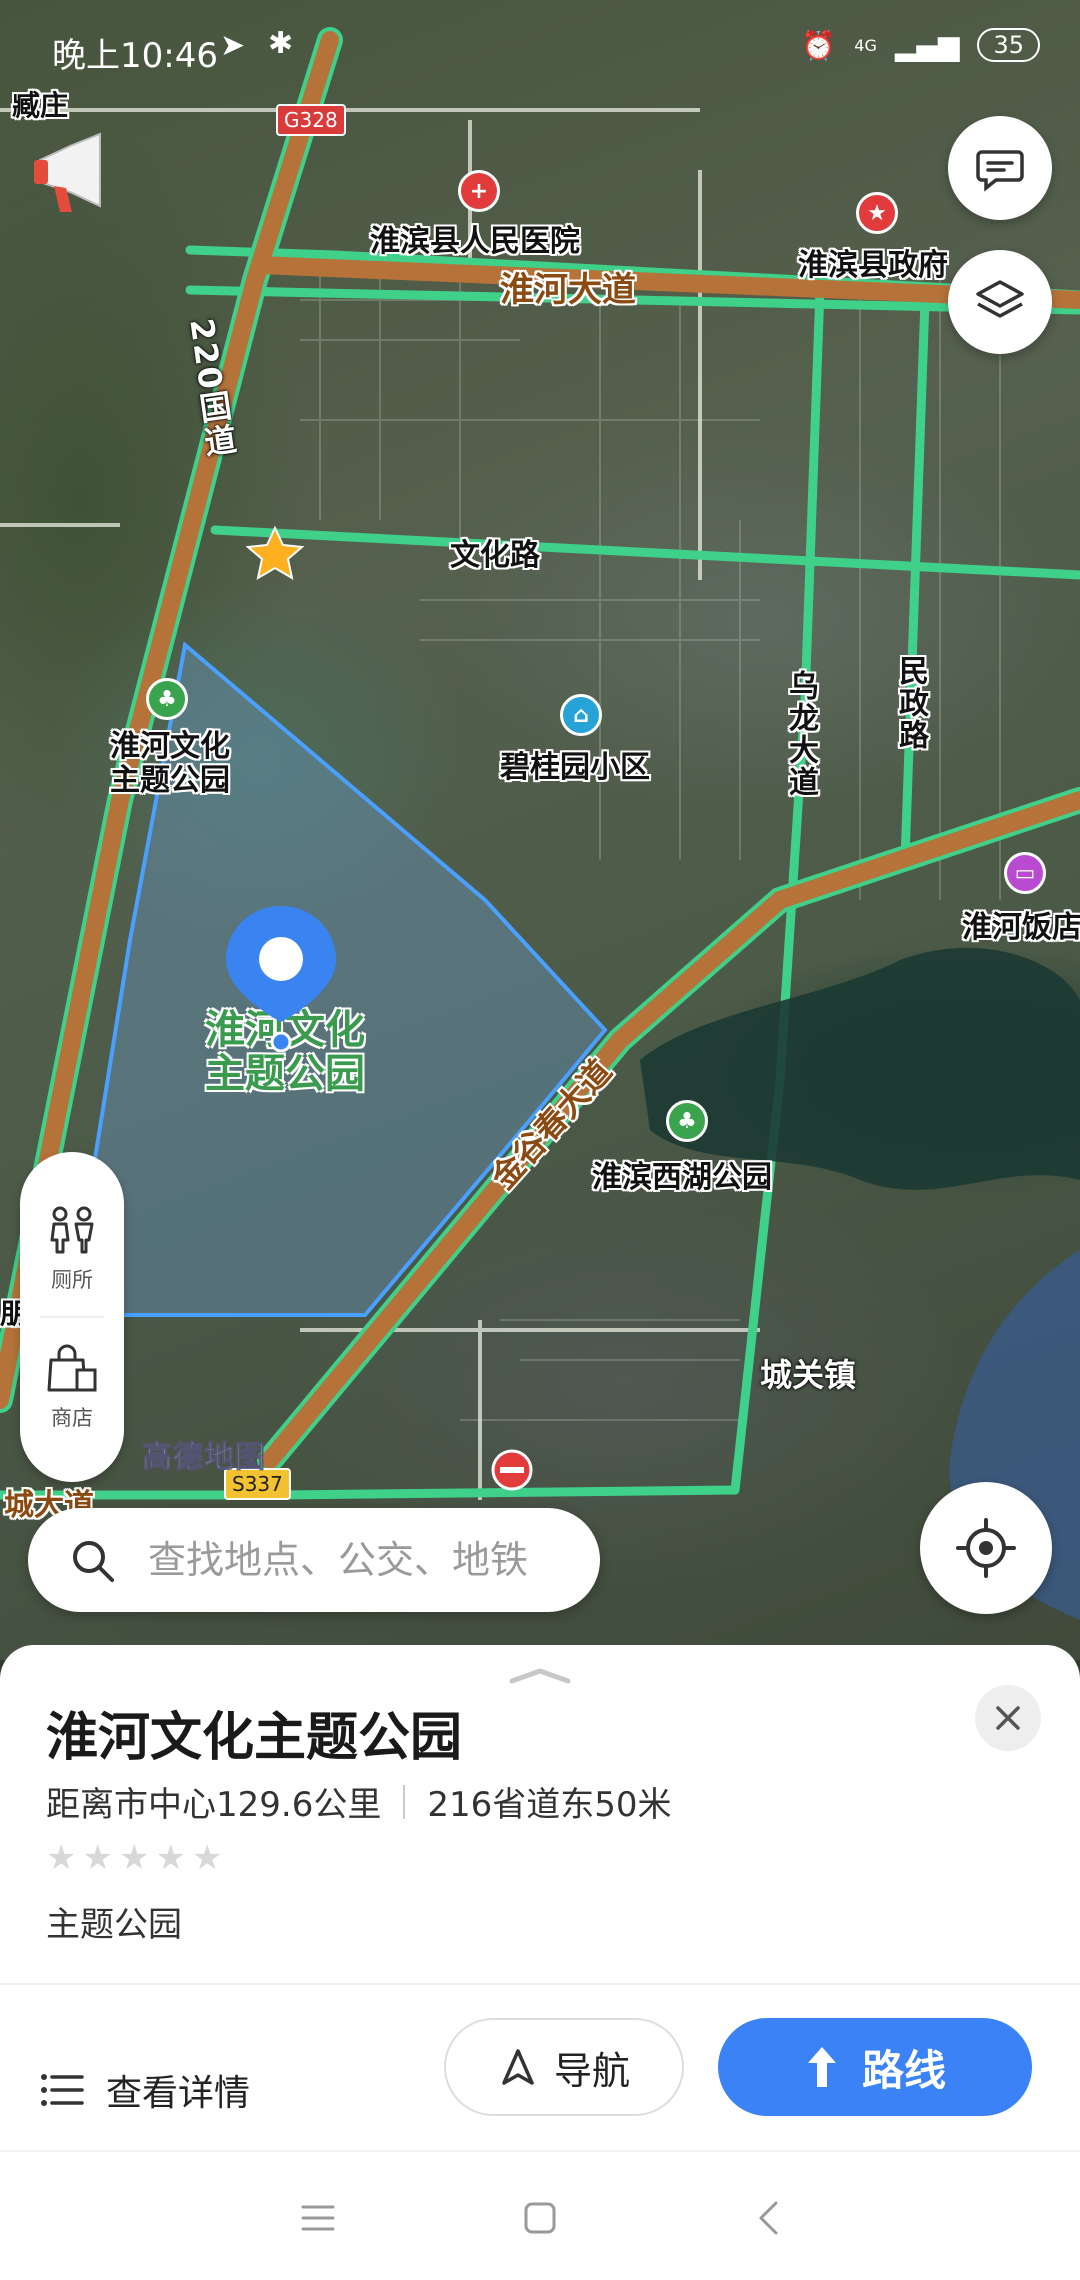 The width and height of the screenshot is (1080, 2280). I want to click on bluetooth-icon: ✱, so click(281, 43).